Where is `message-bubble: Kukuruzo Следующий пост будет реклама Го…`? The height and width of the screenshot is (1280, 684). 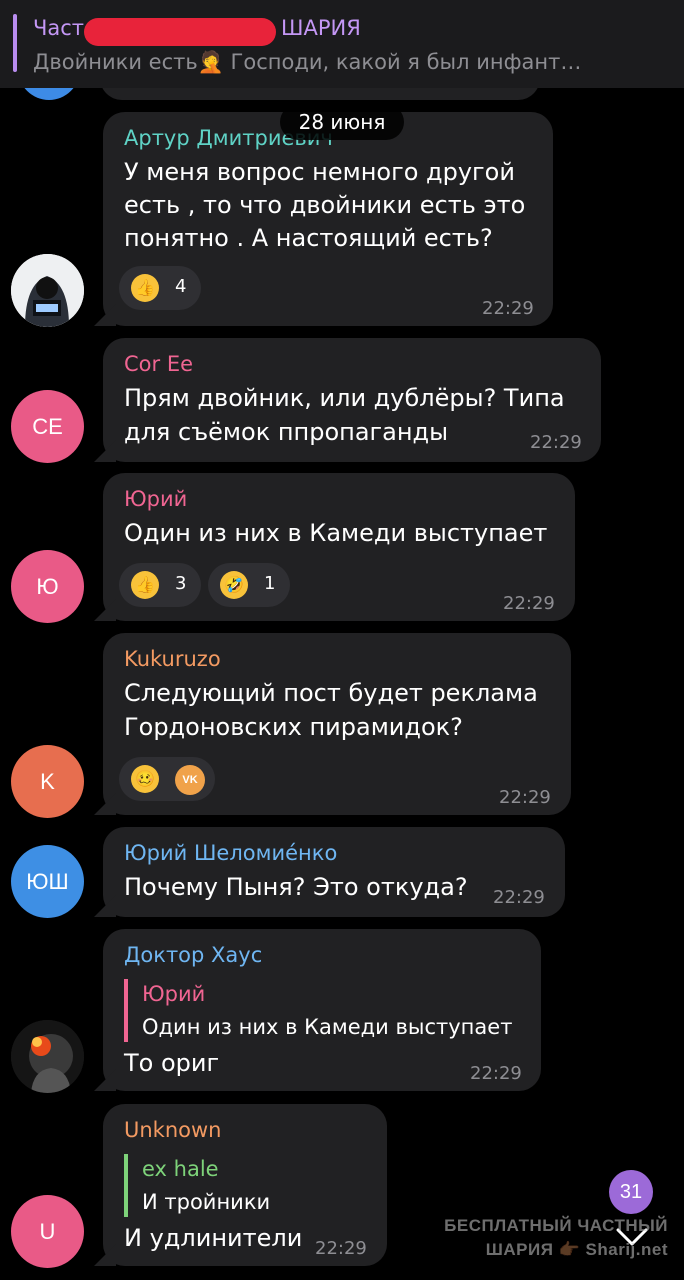
message-bubble: Kukuruzo Следующий пост будет реклама Го… is located at coordinates (332, 724).